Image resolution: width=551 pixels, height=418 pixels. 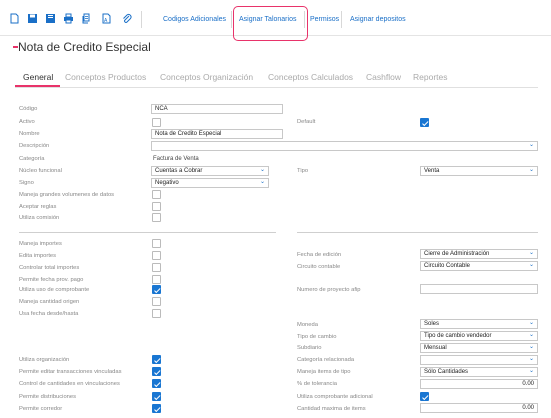 What do you see at coordinates (14, 18) in the screenshot?
I see `new-document-icon` at bounding box center [14, 18].